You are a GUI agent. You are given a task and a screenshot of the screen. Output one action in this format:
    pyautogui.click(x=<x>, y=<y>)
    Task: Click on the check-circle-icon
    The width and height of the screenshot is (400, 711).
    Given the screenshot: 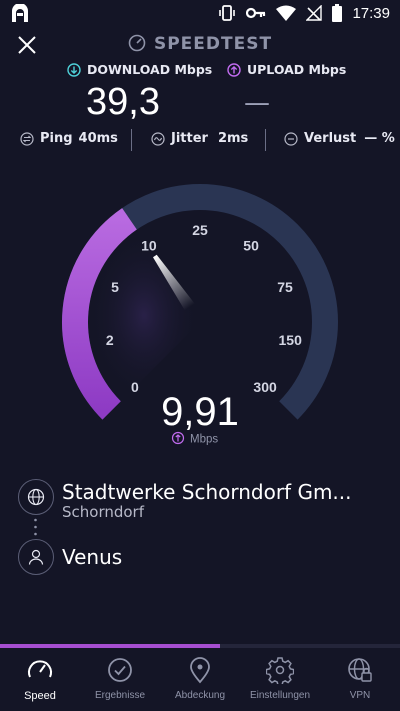 What is the action you would take?
    pyautogui.click(x=120, y=670)
    